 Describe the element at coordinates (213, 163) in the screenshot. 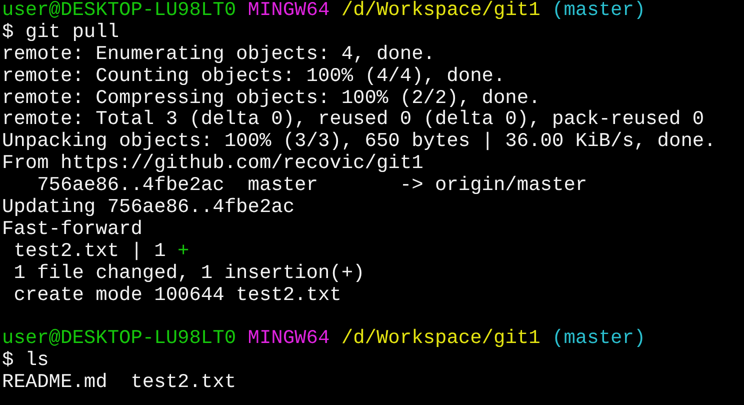

I see `output-line: From https://github.com/recovic/git1` at that location.